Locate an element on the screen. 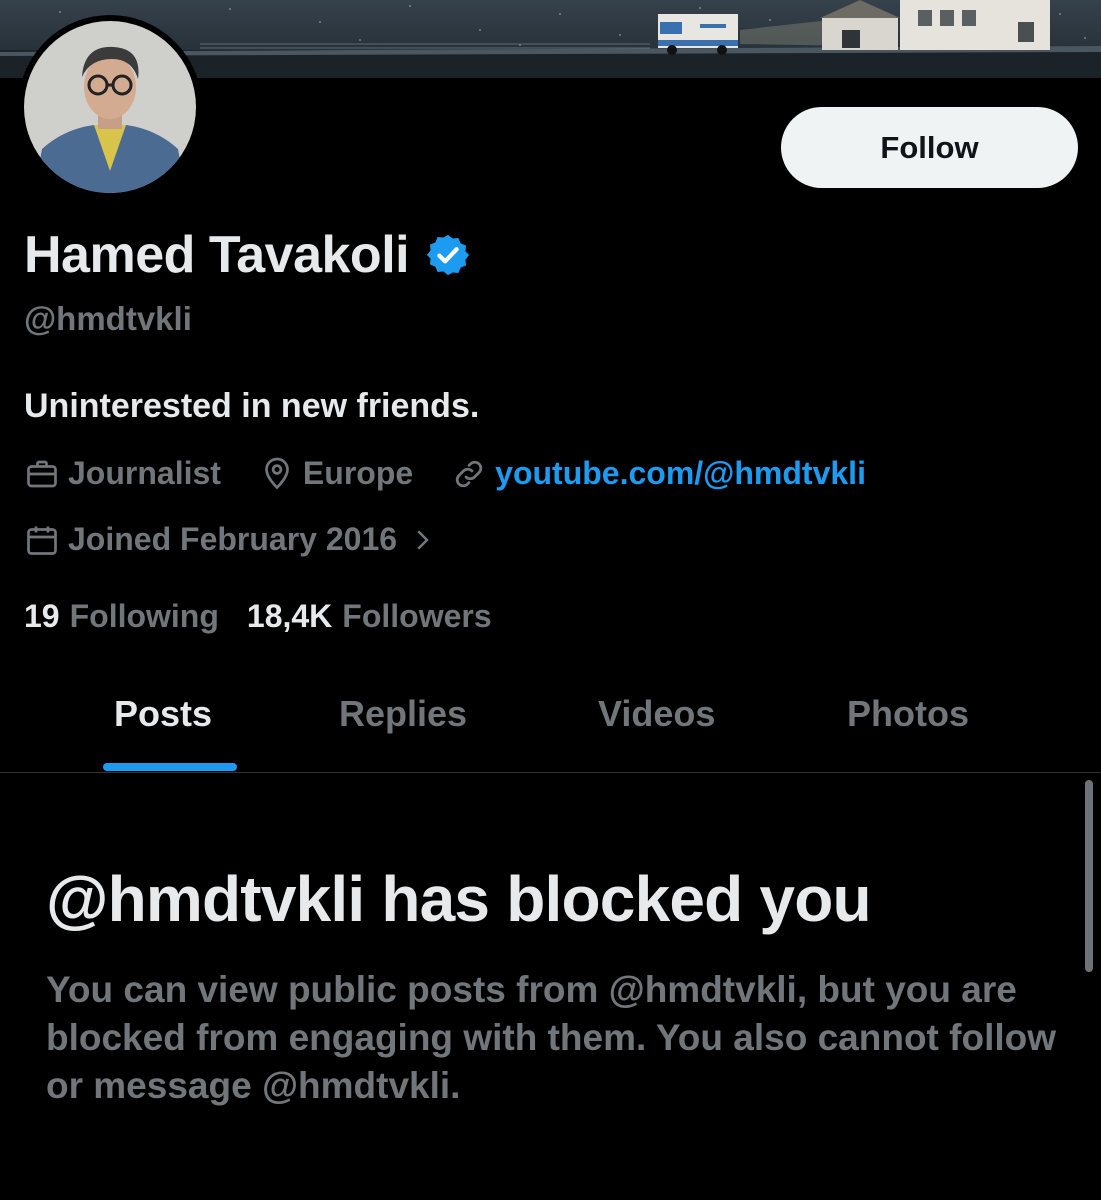  scrollbar is located at coordinates (1089, 876).